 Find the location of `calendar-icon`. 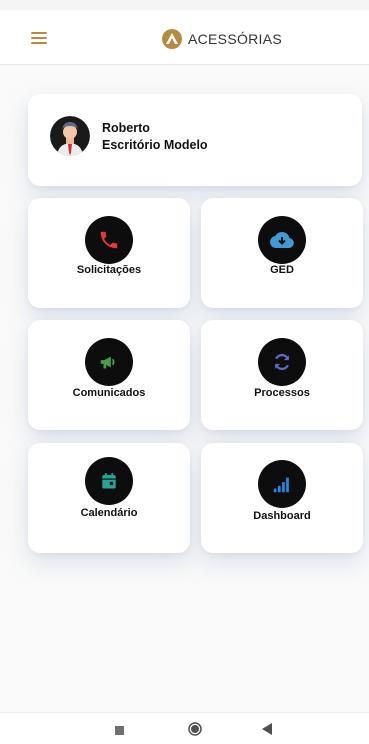

calendar-icon is located at coordinates (109, 481).